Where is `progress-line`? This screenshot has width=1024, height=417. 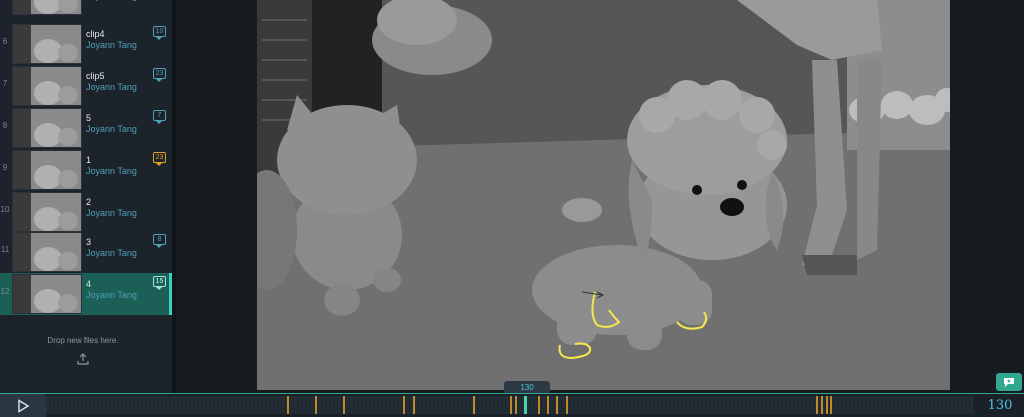
progress-line is located at coordinates (512, 393).